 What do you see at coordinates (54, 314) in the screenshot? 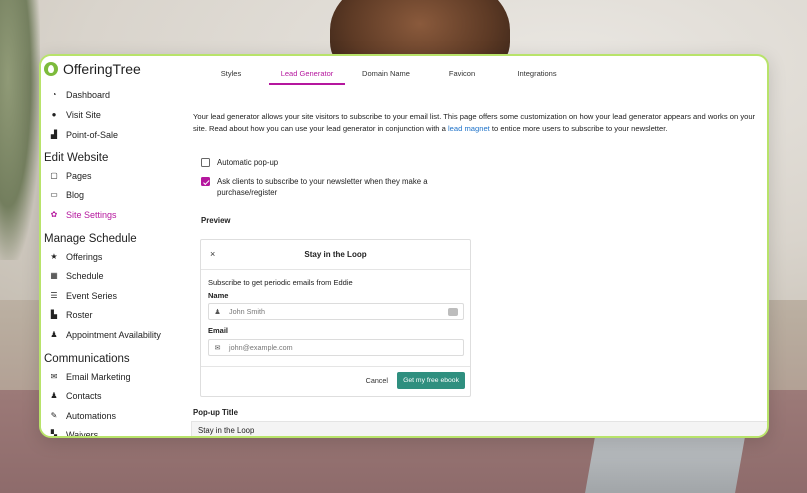
I see `roster-icon: ▙` at bounding box center [54, 314].